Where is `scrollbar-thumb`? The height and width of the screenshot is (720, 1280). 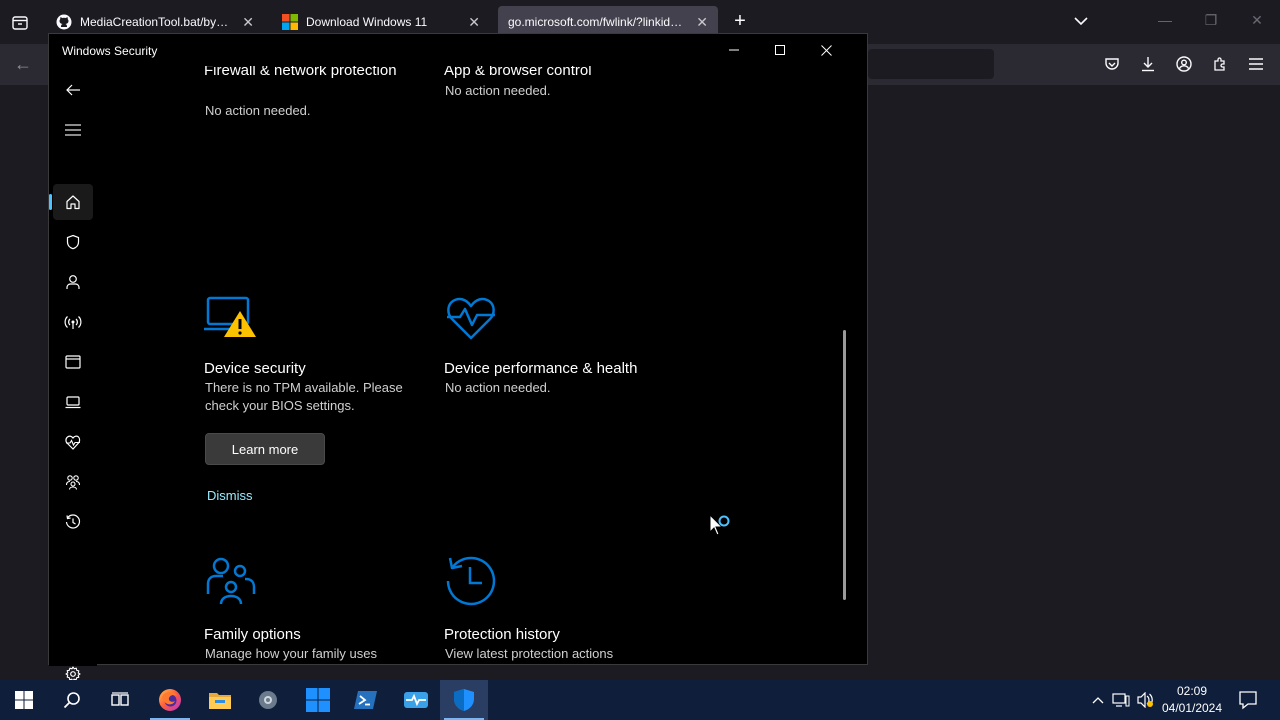
scrollbar-thumb is located at coordinates (844, 465).